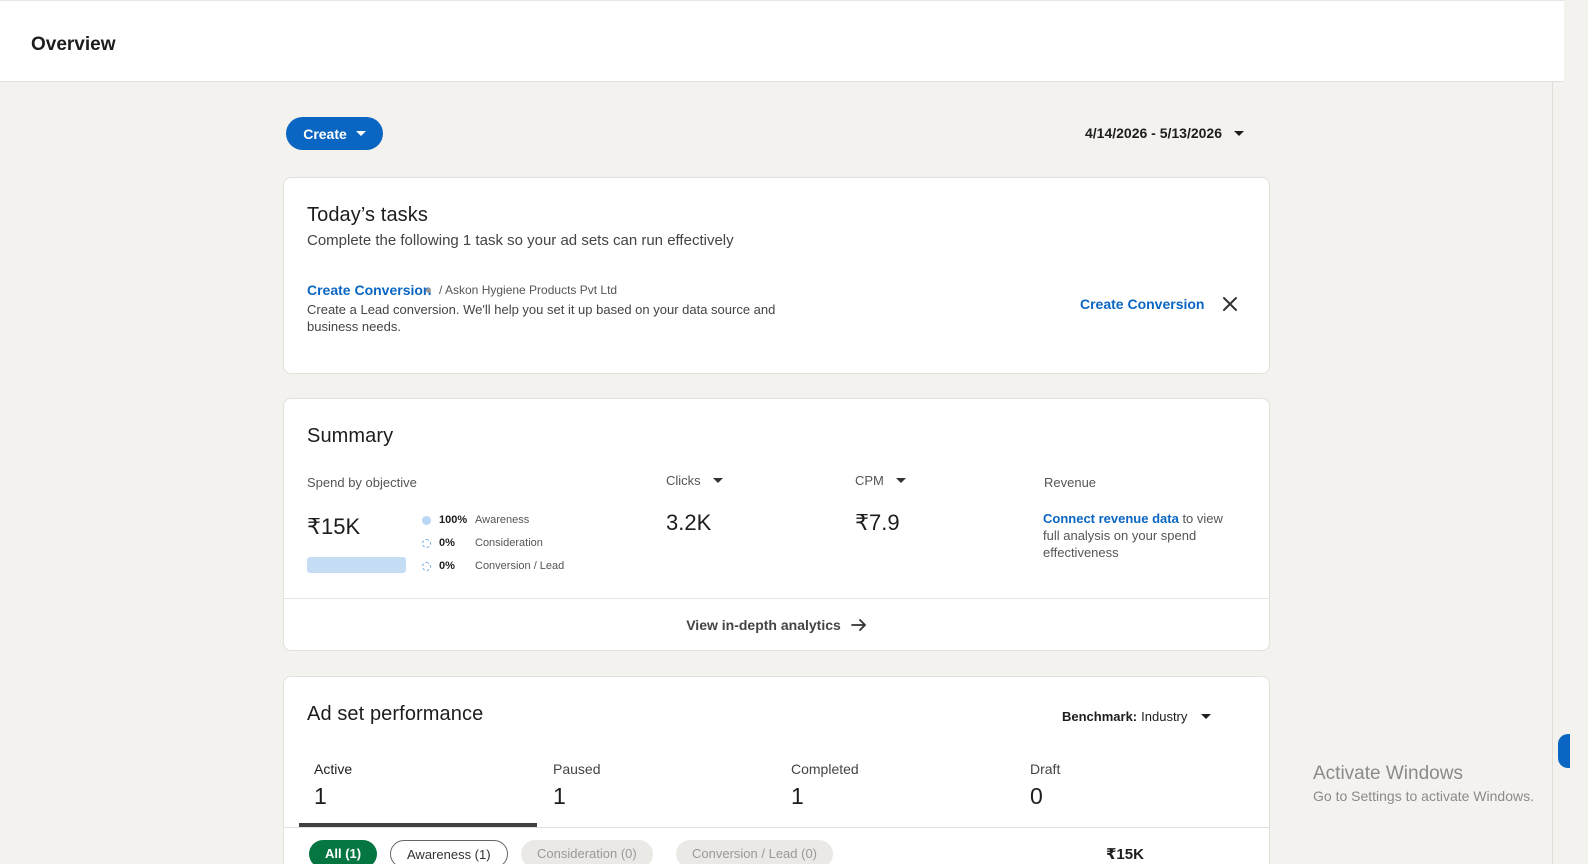  I want to click on help-widget-tab, so click(1564, 751).